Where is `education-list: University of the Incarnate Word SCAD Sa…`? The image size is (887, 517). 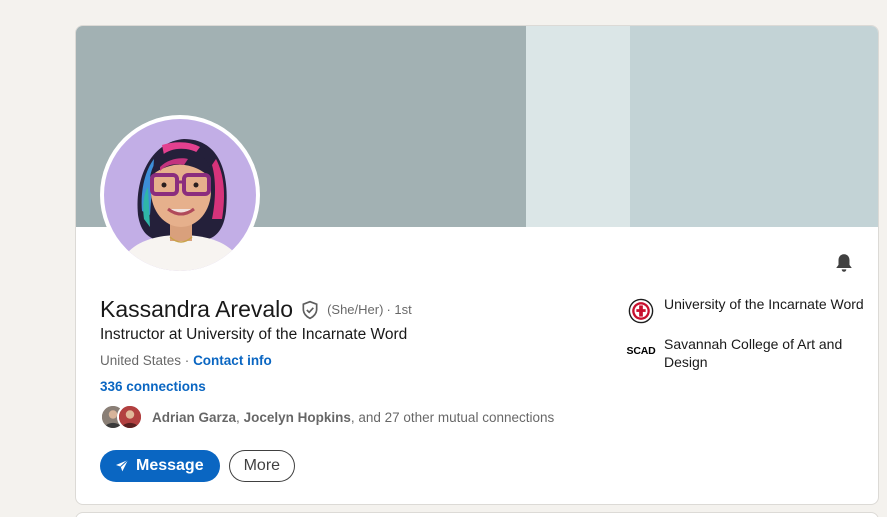
education-list: University of the Incarnate Word SCAD Sa… is located at coordinates (745, 337).